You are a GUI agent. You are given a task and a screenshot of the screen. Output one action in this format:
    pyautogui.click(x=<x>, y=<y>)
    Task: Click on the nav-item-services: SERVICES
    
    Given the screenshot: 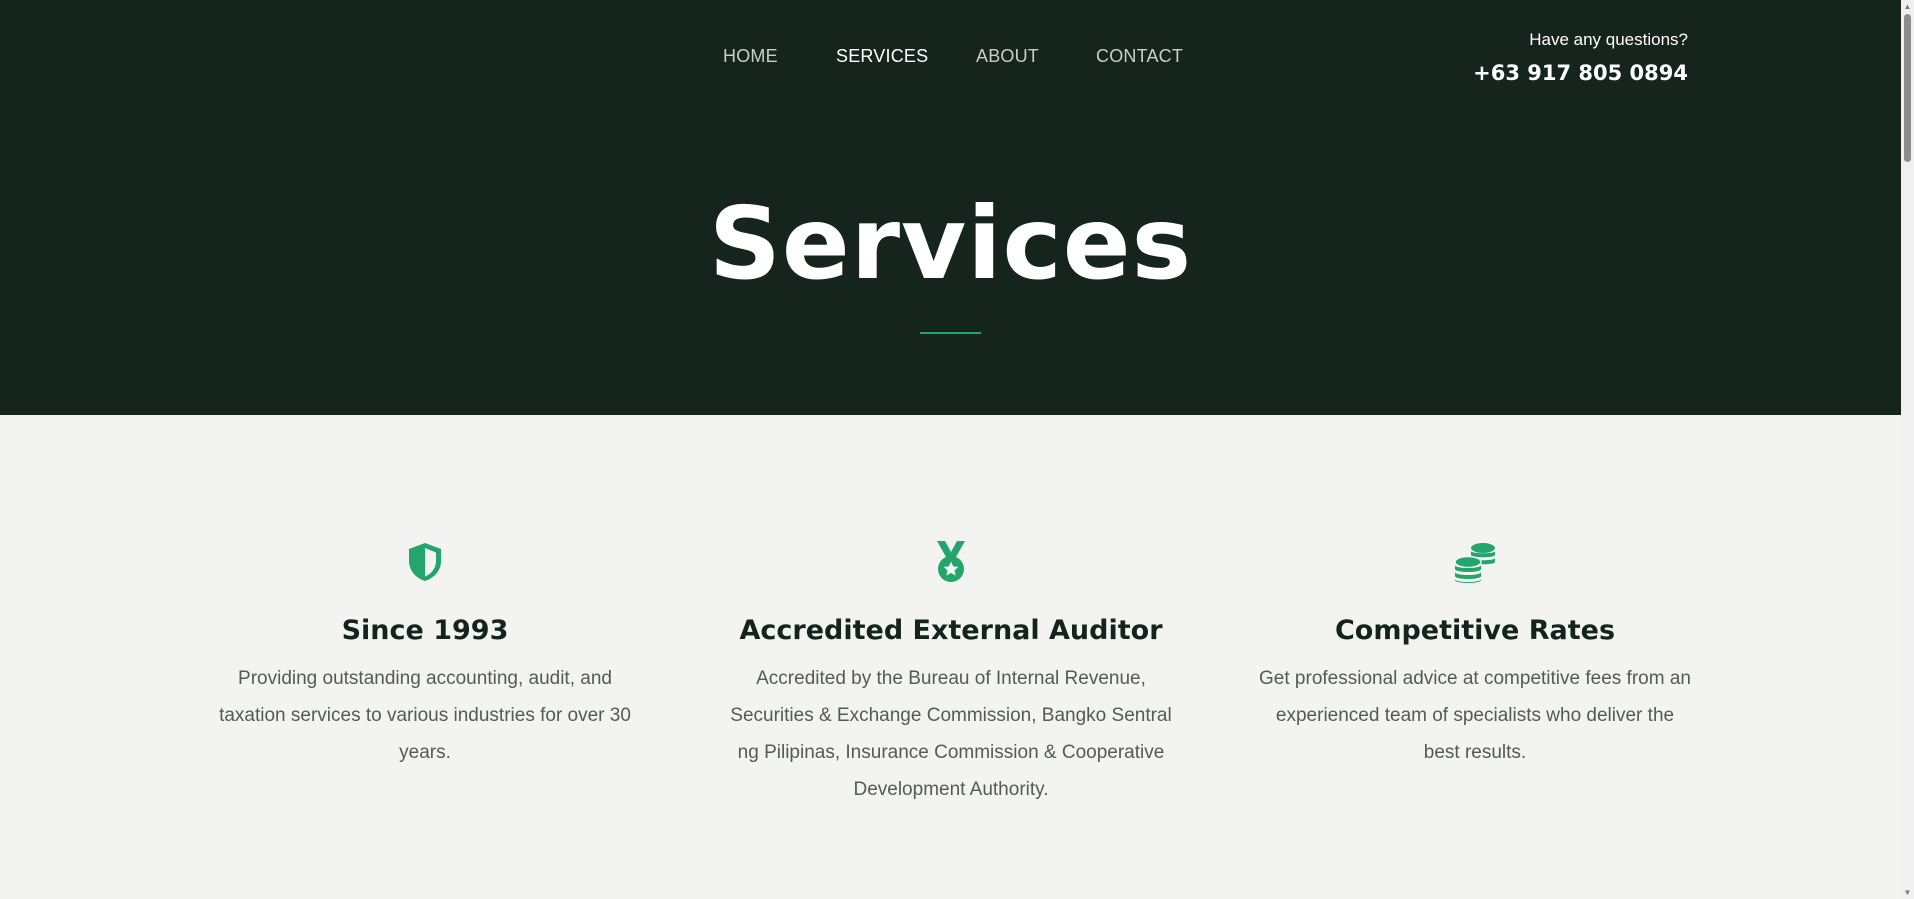 What is the action you would take?
    pyautogui.click(x=882, y=56)
    